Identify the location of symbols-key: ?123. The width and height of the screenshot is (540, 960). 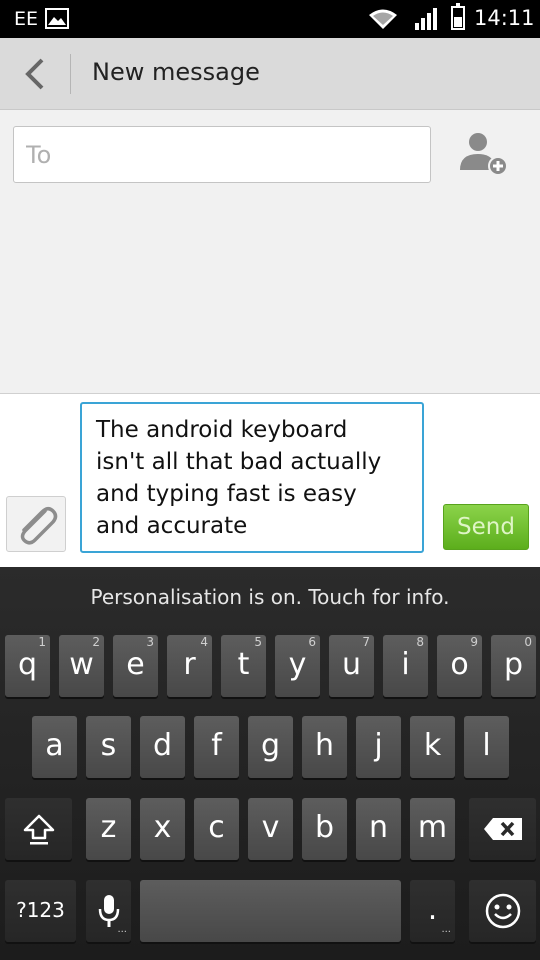
(40, 911).